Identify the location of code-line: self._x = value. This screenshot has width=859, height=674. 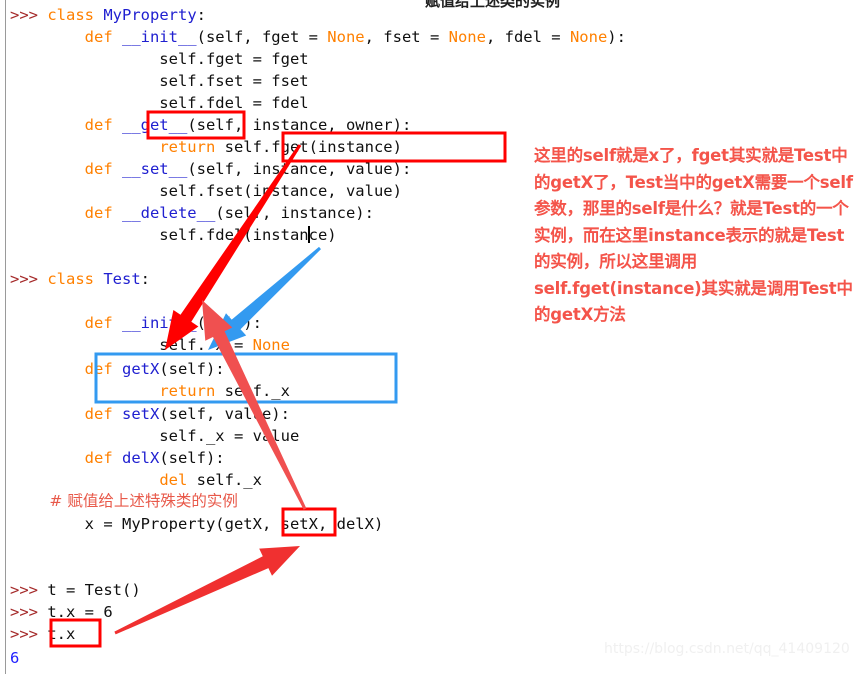
(154, 436).